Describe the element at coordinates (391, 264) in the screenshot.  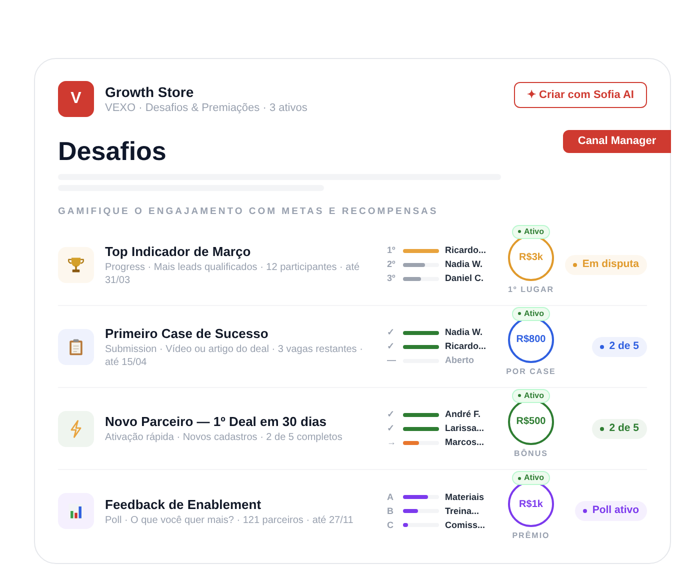
I see `entry-marker: 2º` at that location.